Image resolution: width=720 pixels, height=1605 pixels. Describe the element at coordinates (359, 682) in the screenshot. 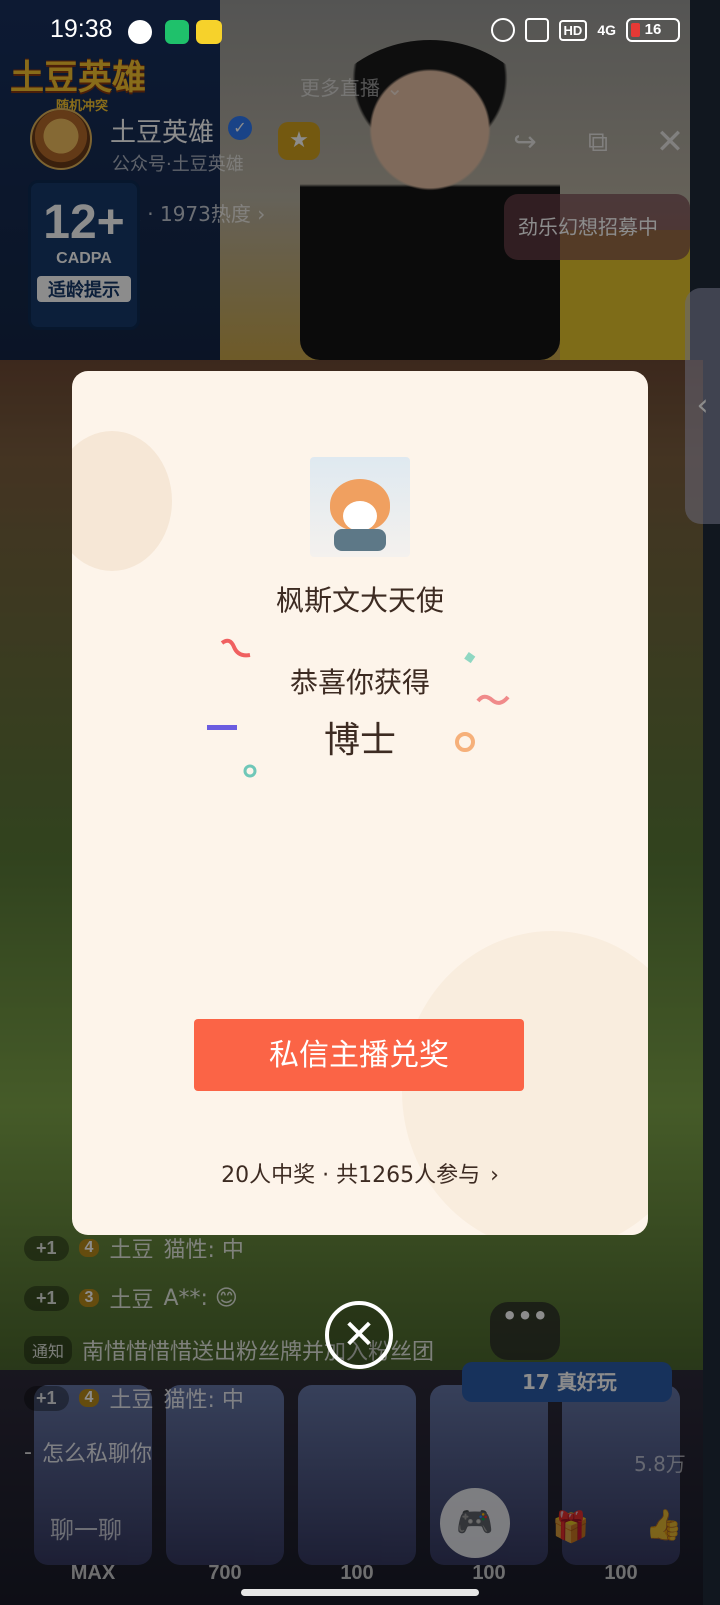

I see `congrats-text: 恭喜你获得` at that location.